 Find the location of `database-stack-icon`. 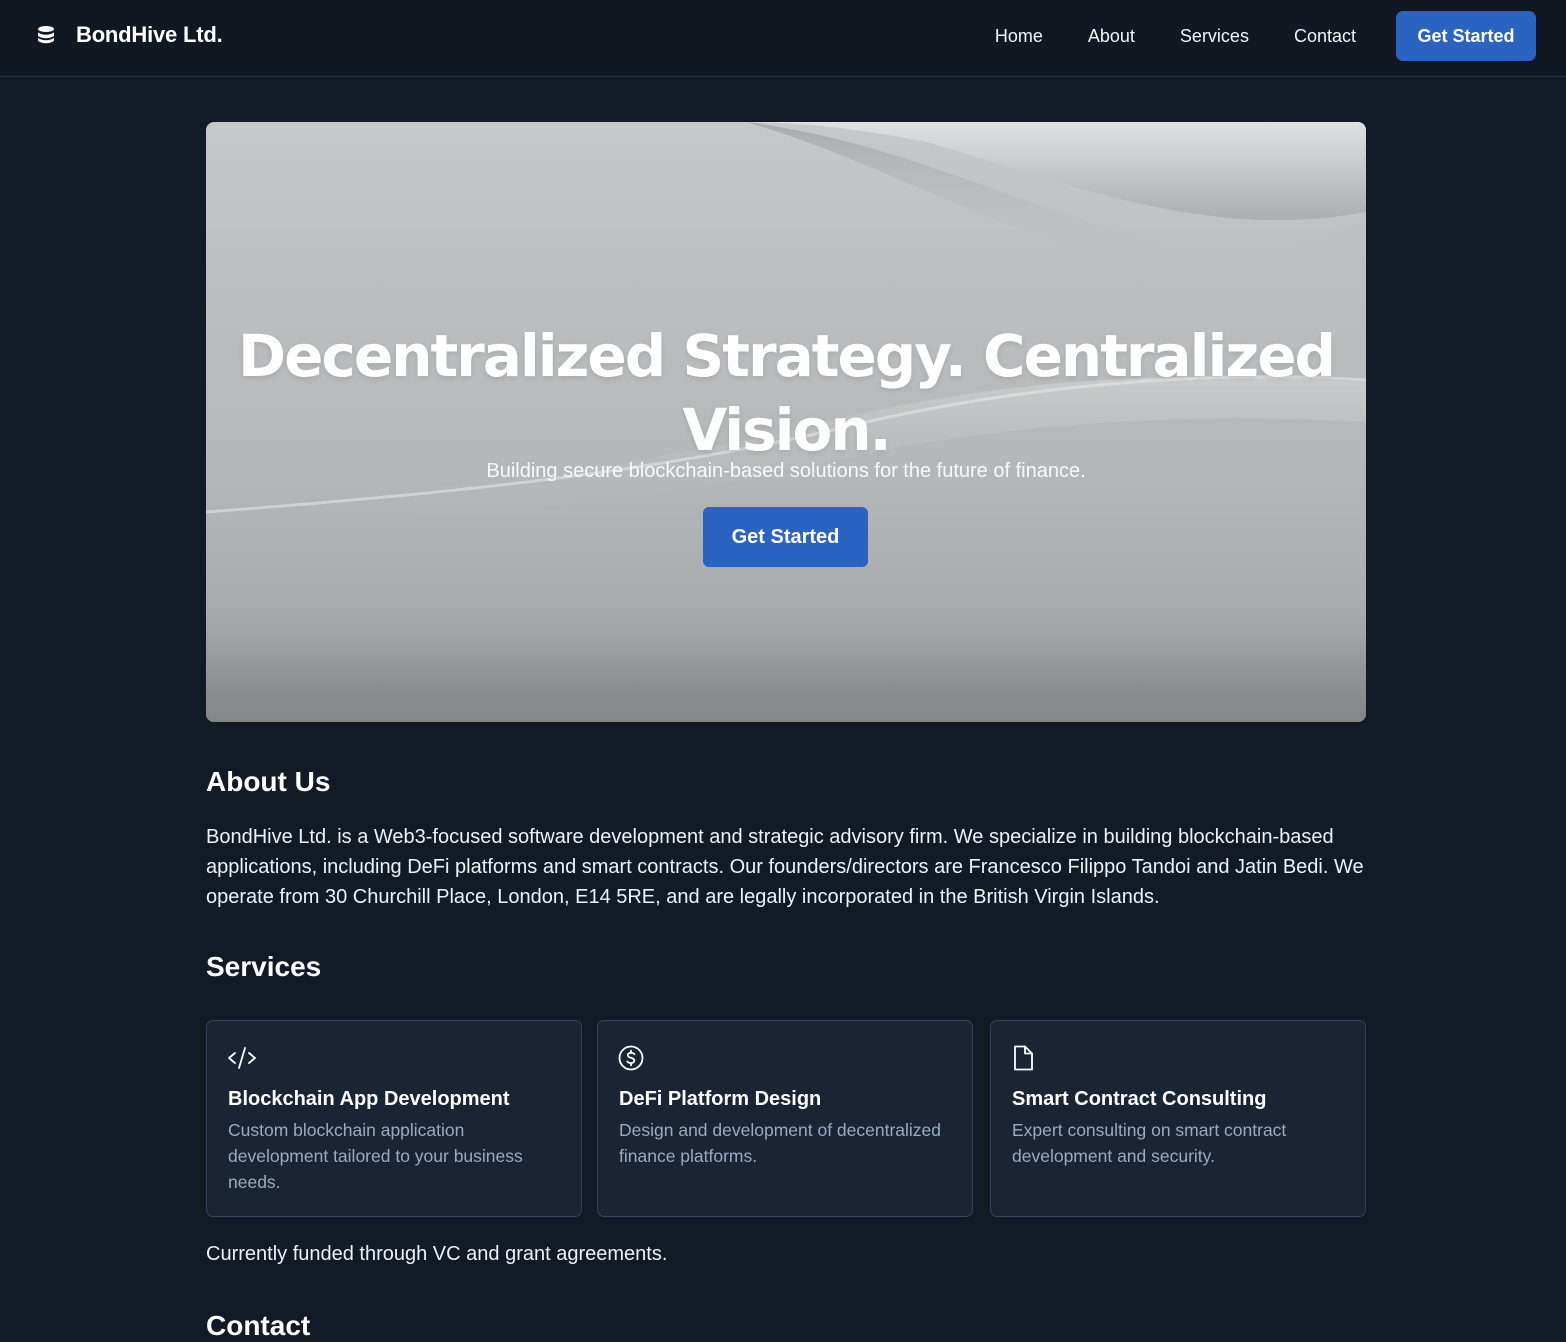

database-stack-icon is located at coordinates (46, 35).